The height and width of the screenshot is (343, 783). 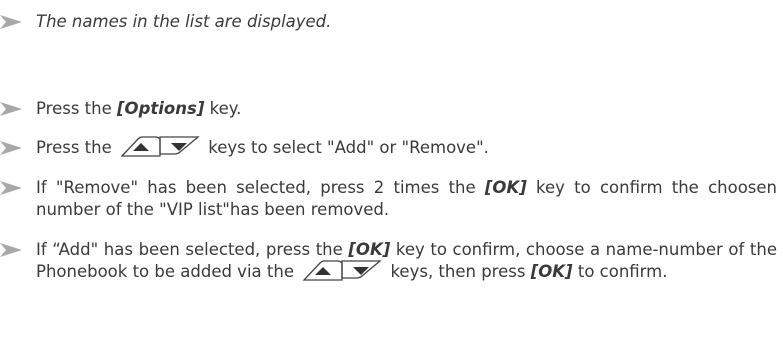 I want to click on intro-text: The names in the list are displayed., so click(x=184, y=21).